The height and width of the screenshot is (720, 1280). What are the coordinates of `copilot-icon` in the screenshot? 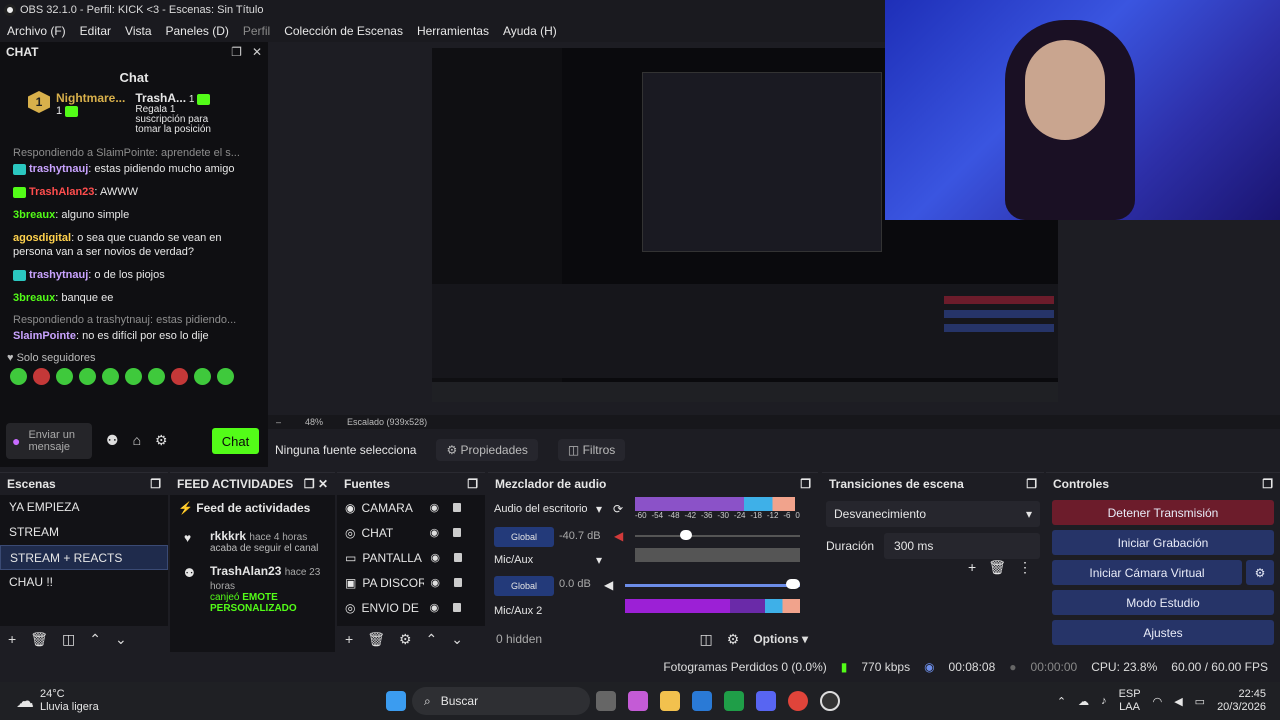 It's located at (638, 701).